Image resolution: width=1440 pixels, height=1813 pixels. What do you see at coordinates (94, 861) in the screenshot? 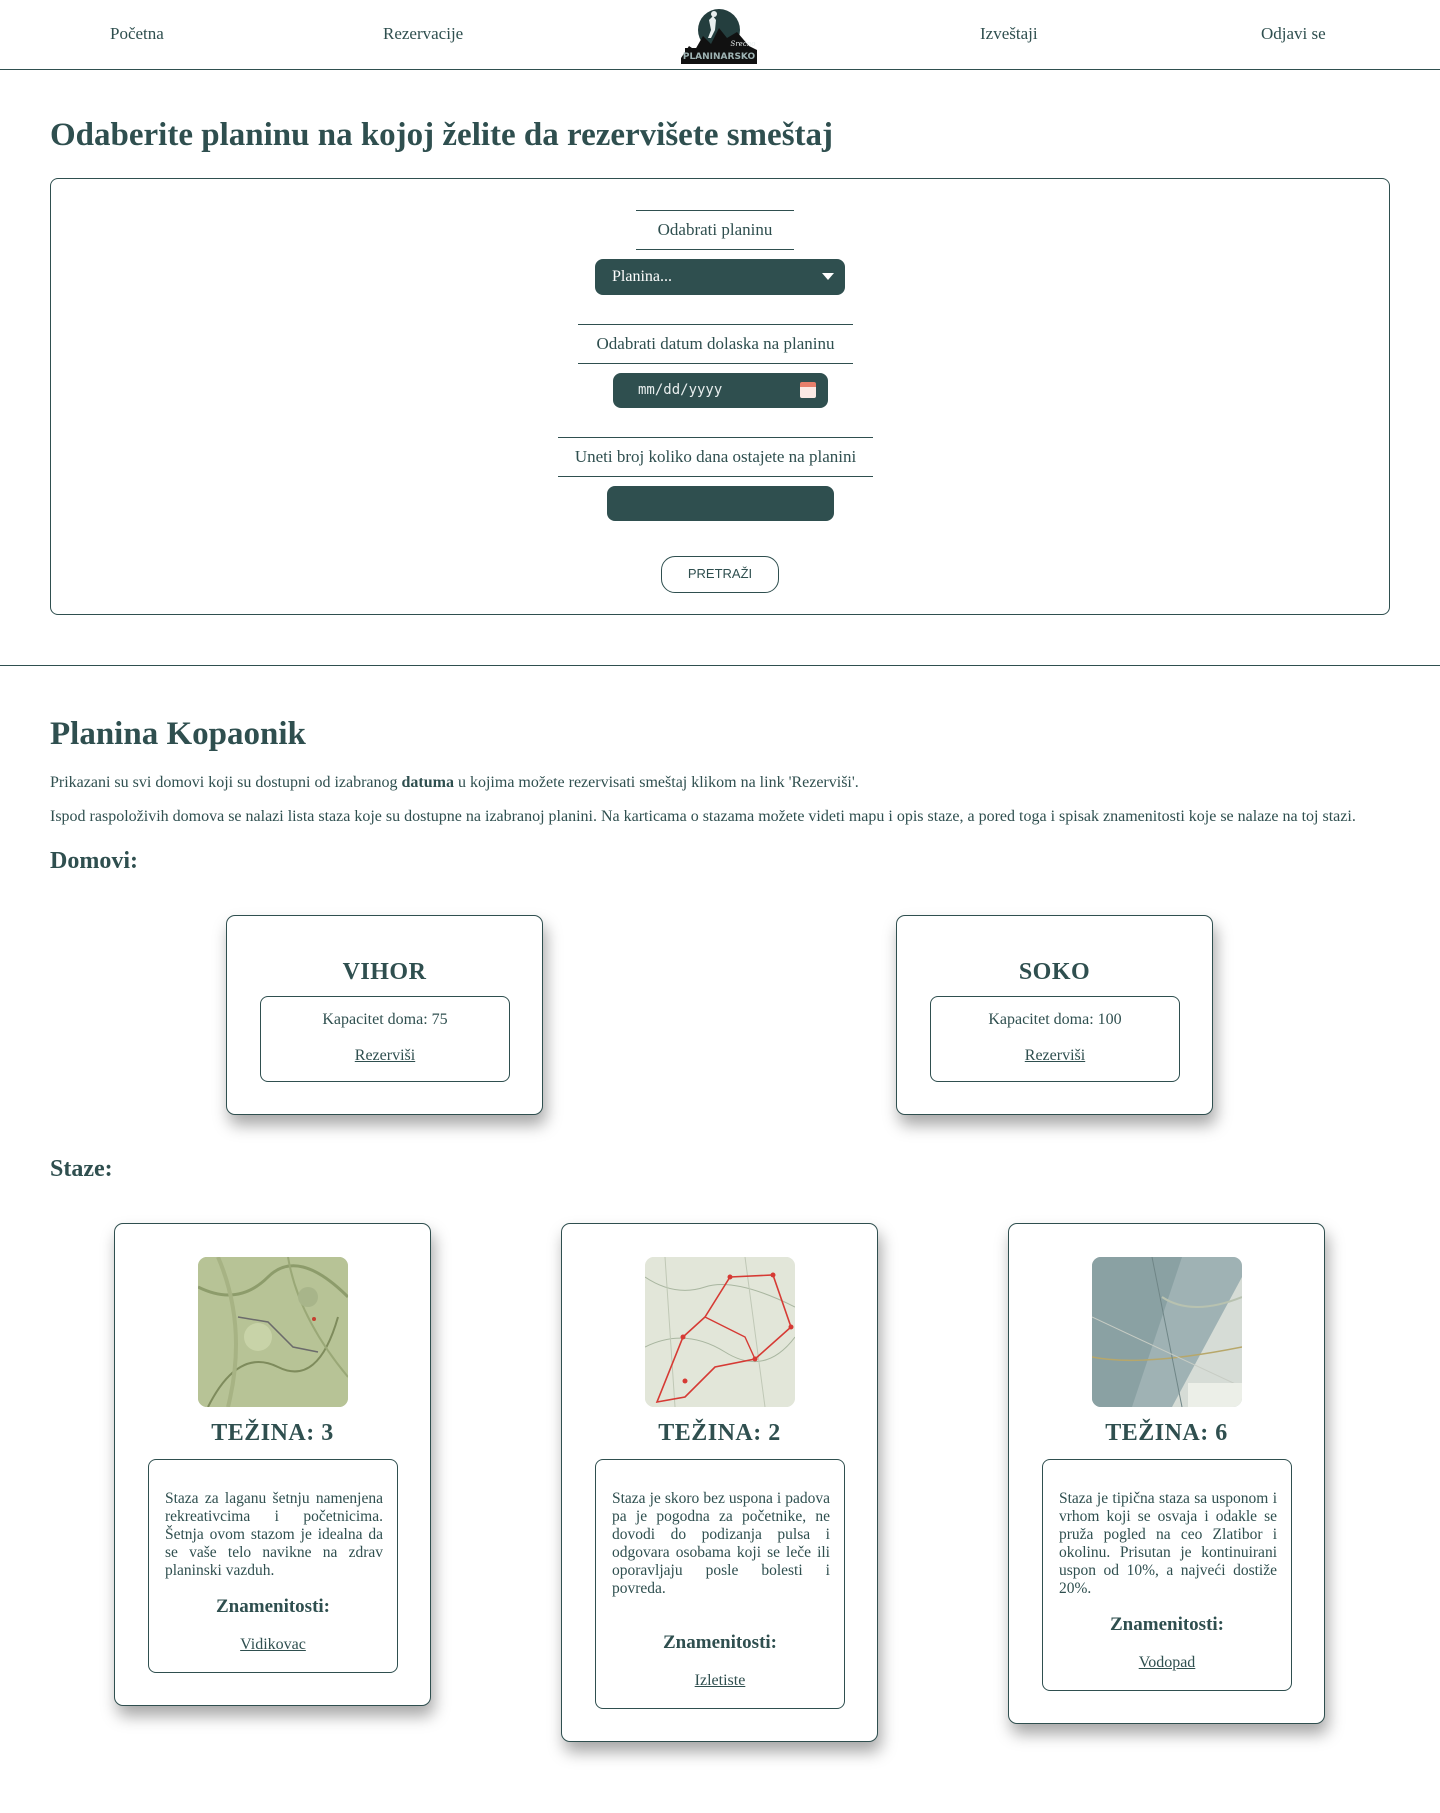
I see `homes-heading: Domovi:` at bounding box center [94, 861].